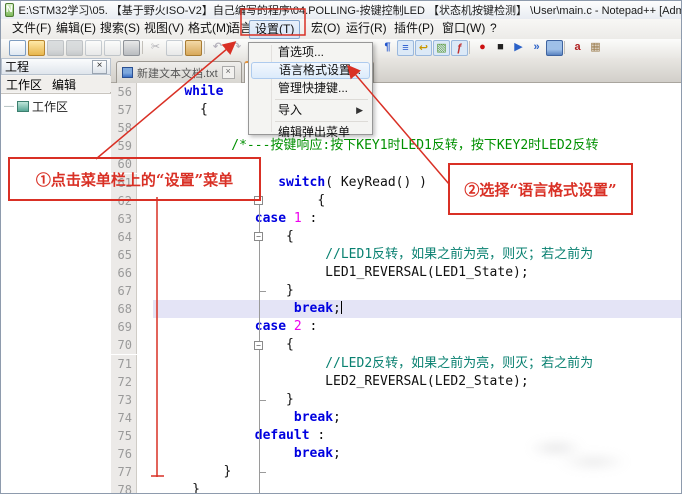 Image resolution: width=682 pixels, height=494 pixels. Describe the element at coordinates (415, 146) in the screenshot. I see `code-text: /*---按键响应:按下KEY1时LED1反转，按下KEY2时LED2反转` at that location.